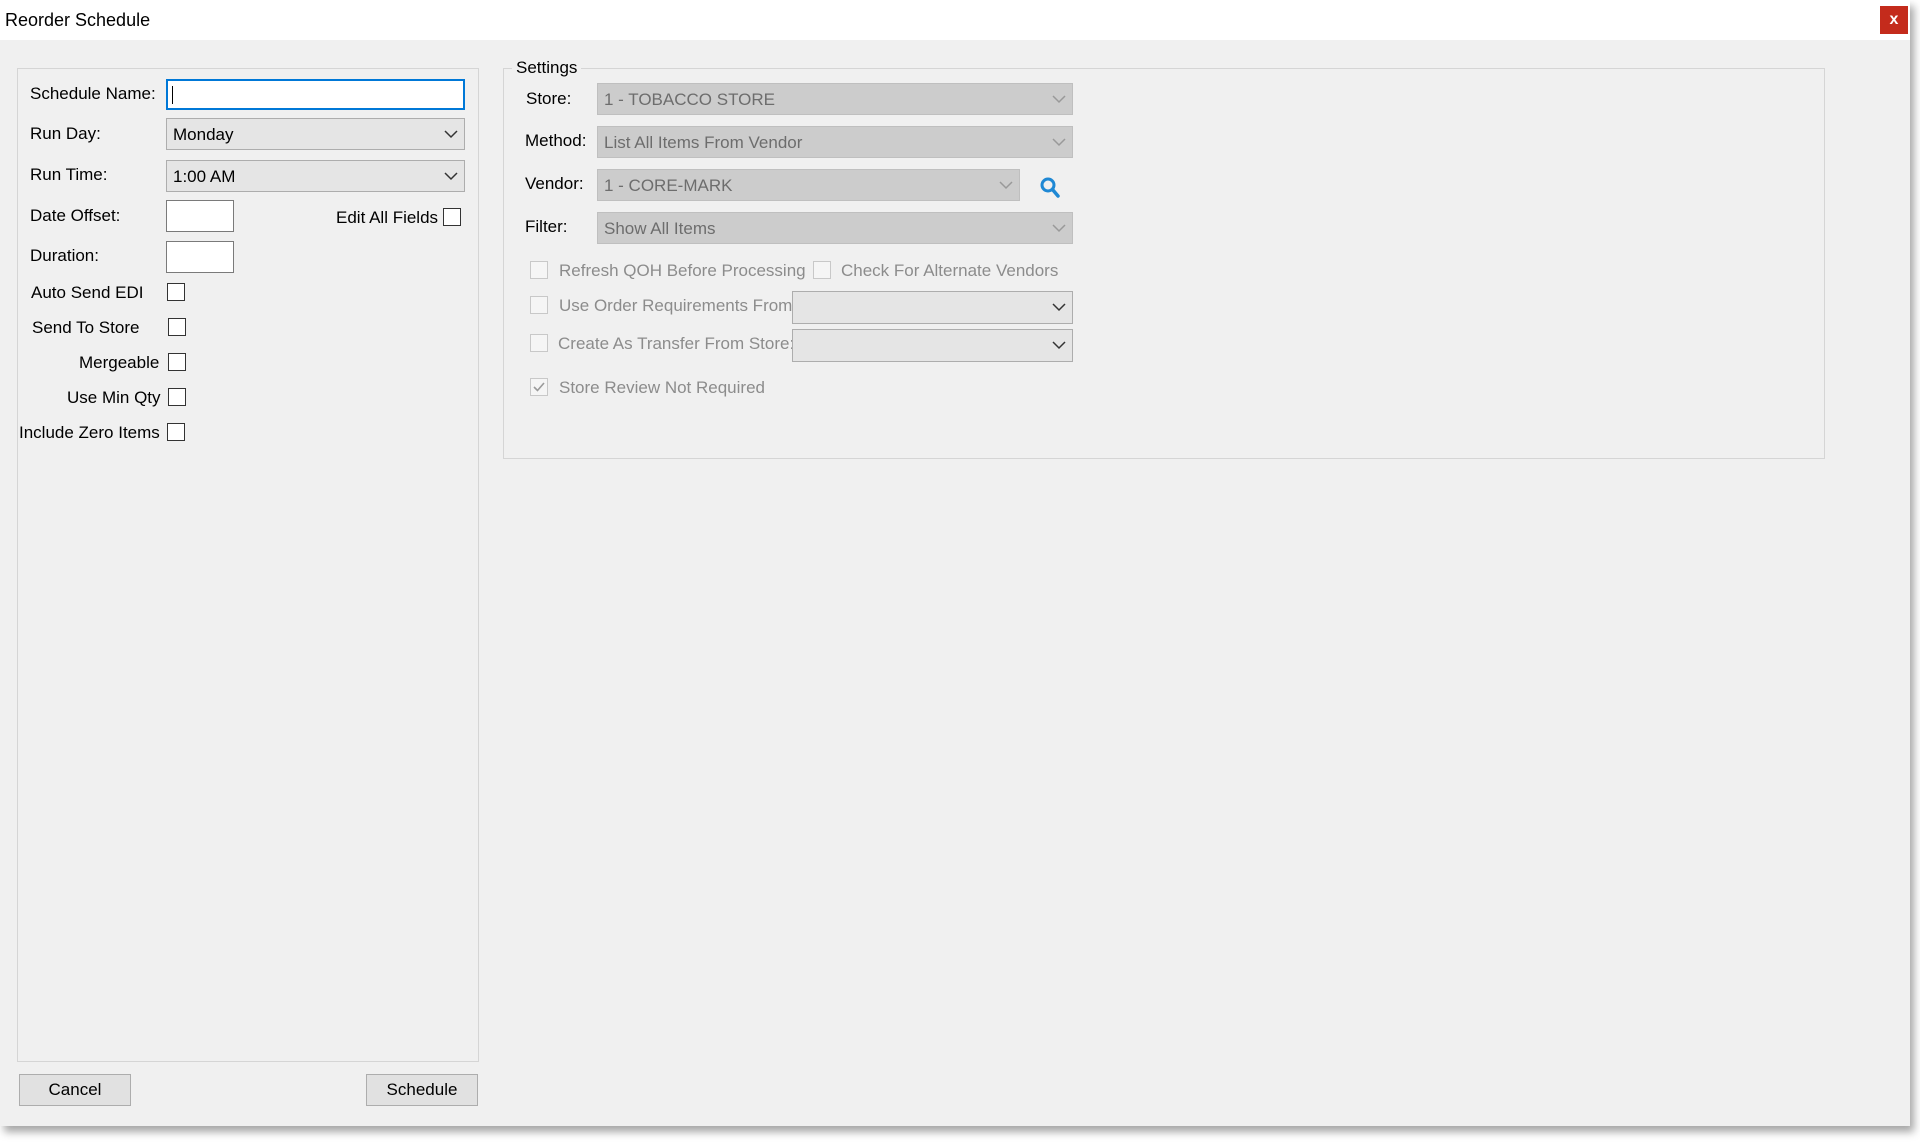  What do you see at coordinates (315, 134) in the screenshot?
I see `run-day-select: Monday` at bounding box center [315, 134].